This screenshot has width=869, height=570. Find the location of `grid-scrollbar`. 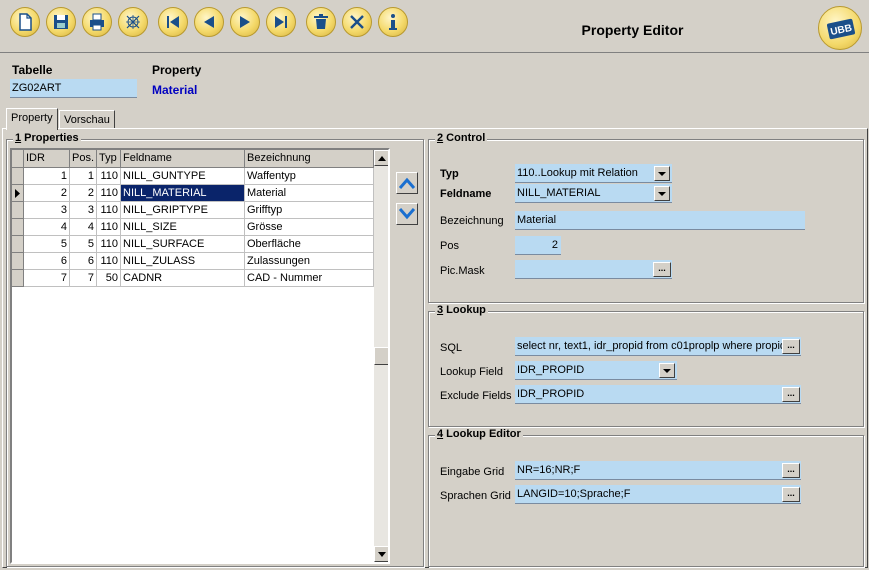

grid-scrollbar is located at coordinates (381, 356).